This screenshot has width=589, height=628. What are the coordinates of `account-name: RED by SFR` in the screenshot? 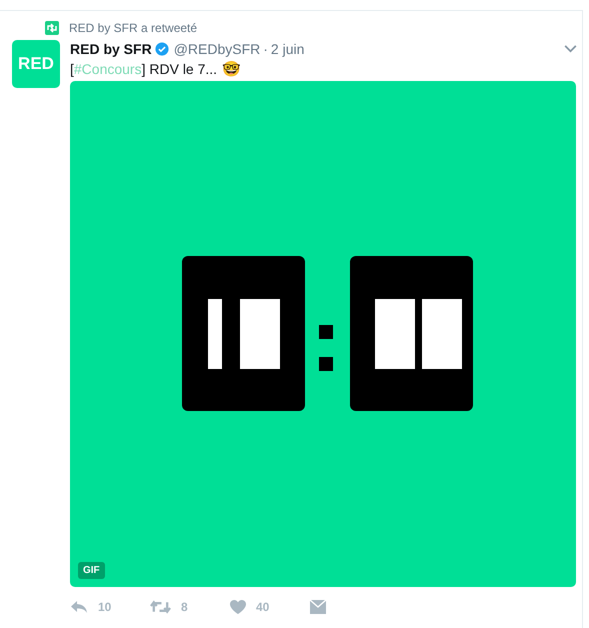 It's located at (111, 49).